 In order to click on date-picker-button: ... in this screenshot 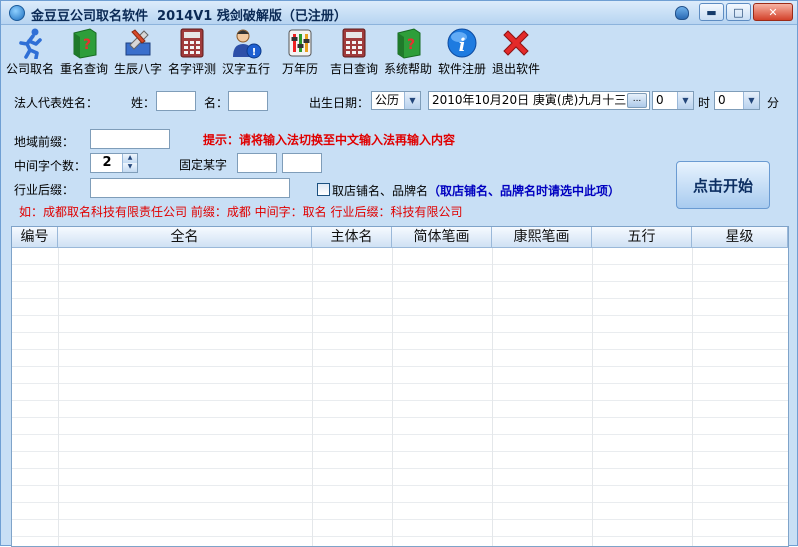, I will do `click(637, 100)`.